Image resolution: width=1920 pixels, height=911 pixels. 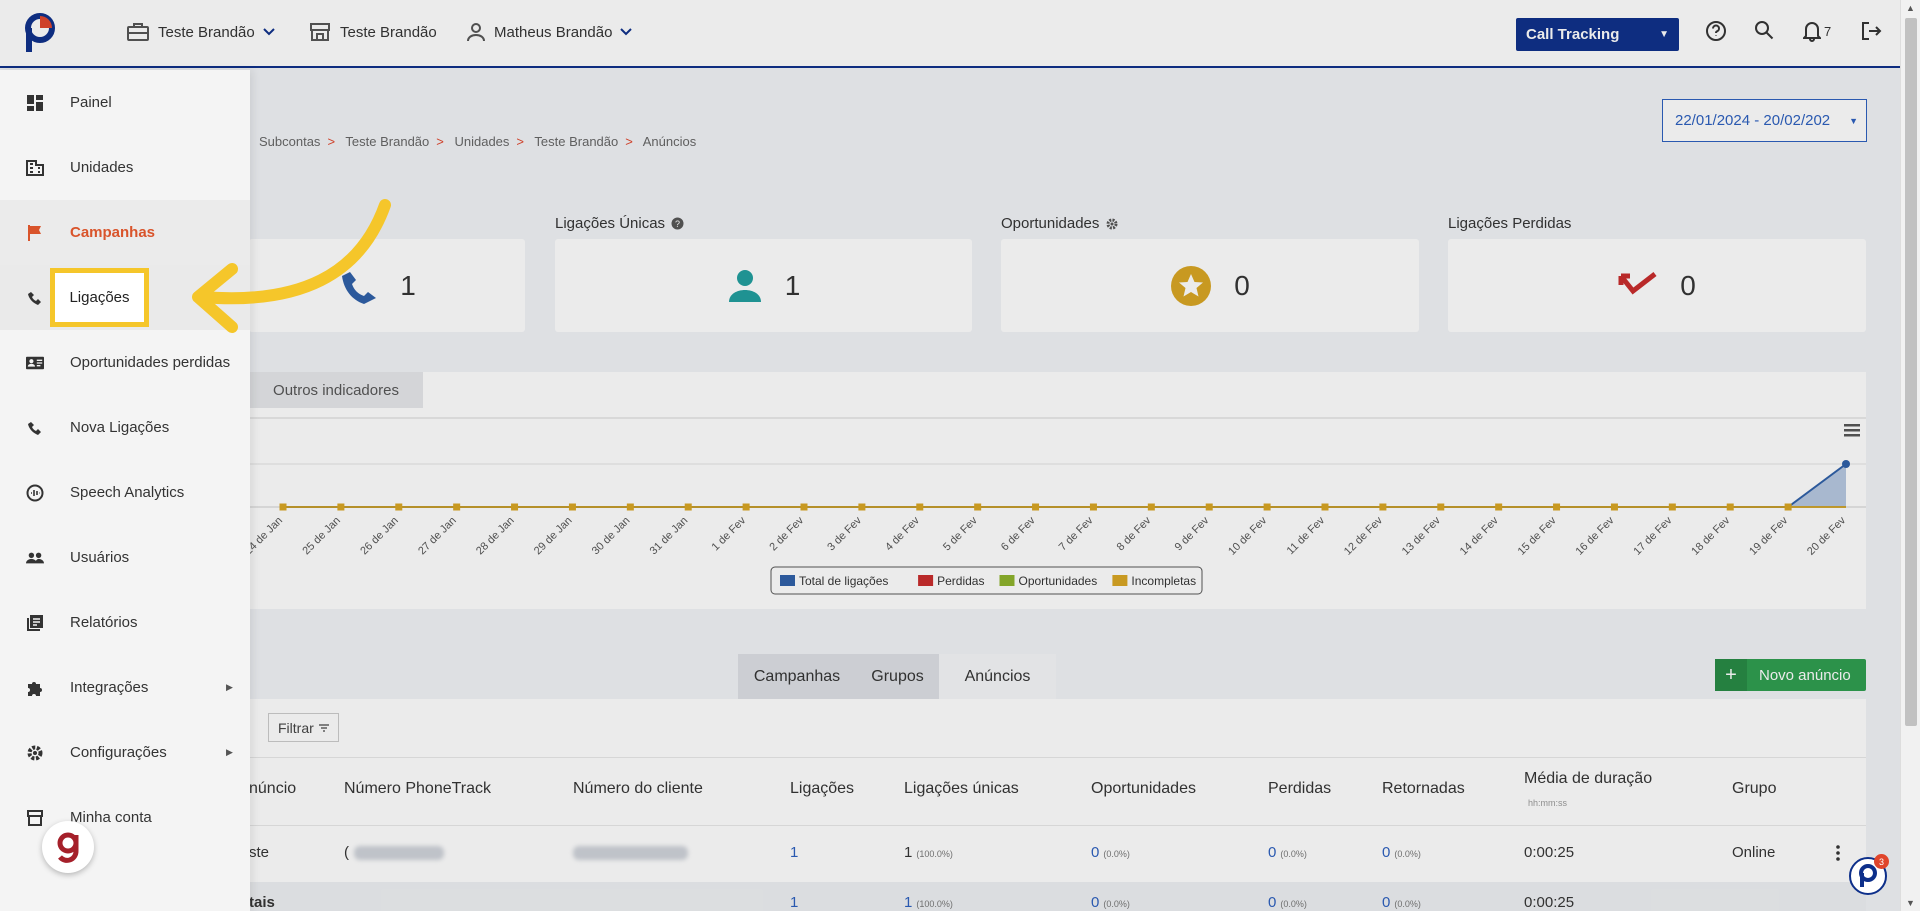 I want to click on guide-logo-icon, so click(x=68, y=847).